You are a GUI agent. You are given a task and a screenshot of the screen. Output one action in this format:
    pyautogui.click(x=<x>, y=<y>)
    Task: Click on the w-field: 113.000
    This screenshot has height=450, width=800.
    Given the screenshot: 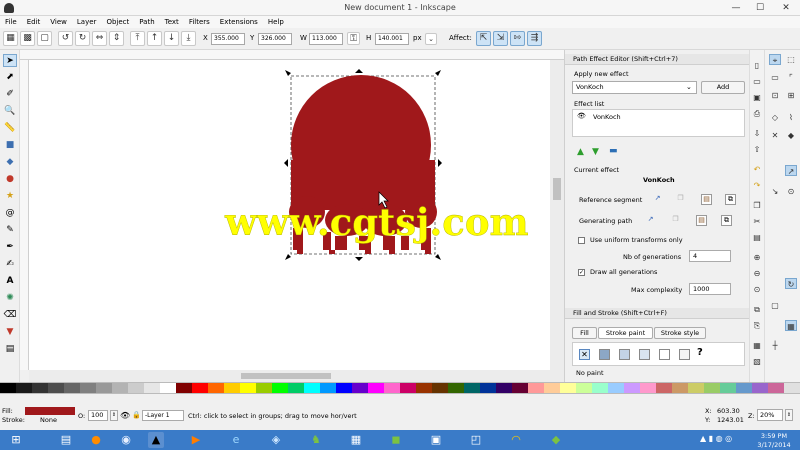 What is the action you would take?
    pyautogui.click(x=326, y=39)
    